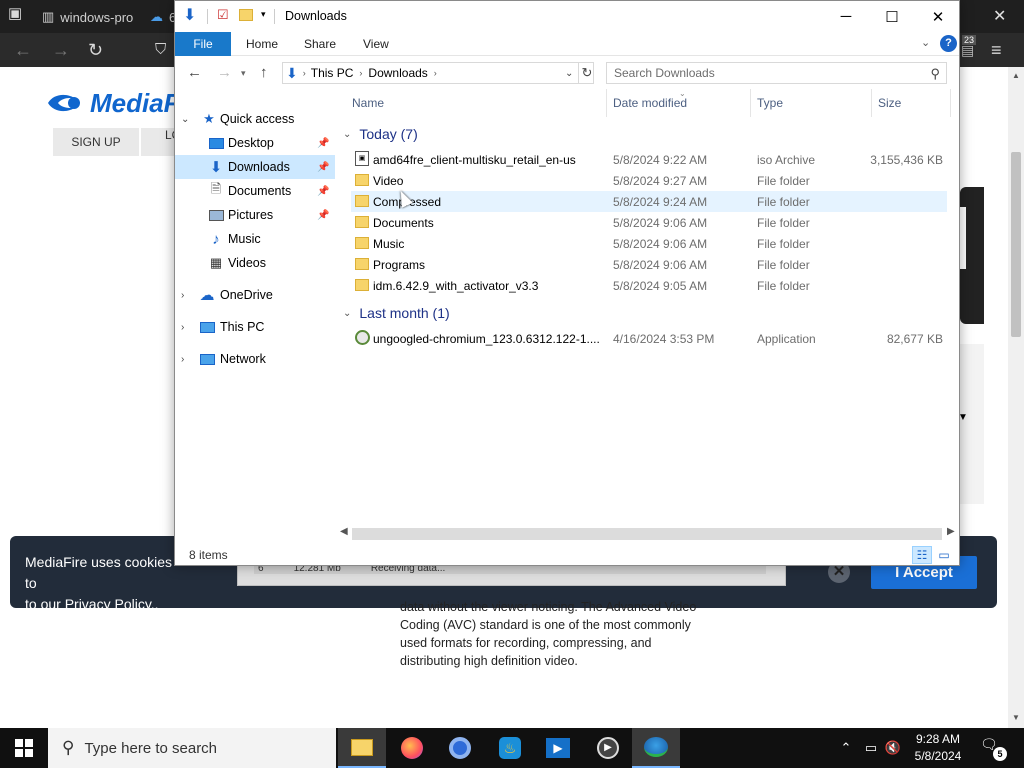  I want to click on taskbar-media-player: ▶, so click(608, 748).